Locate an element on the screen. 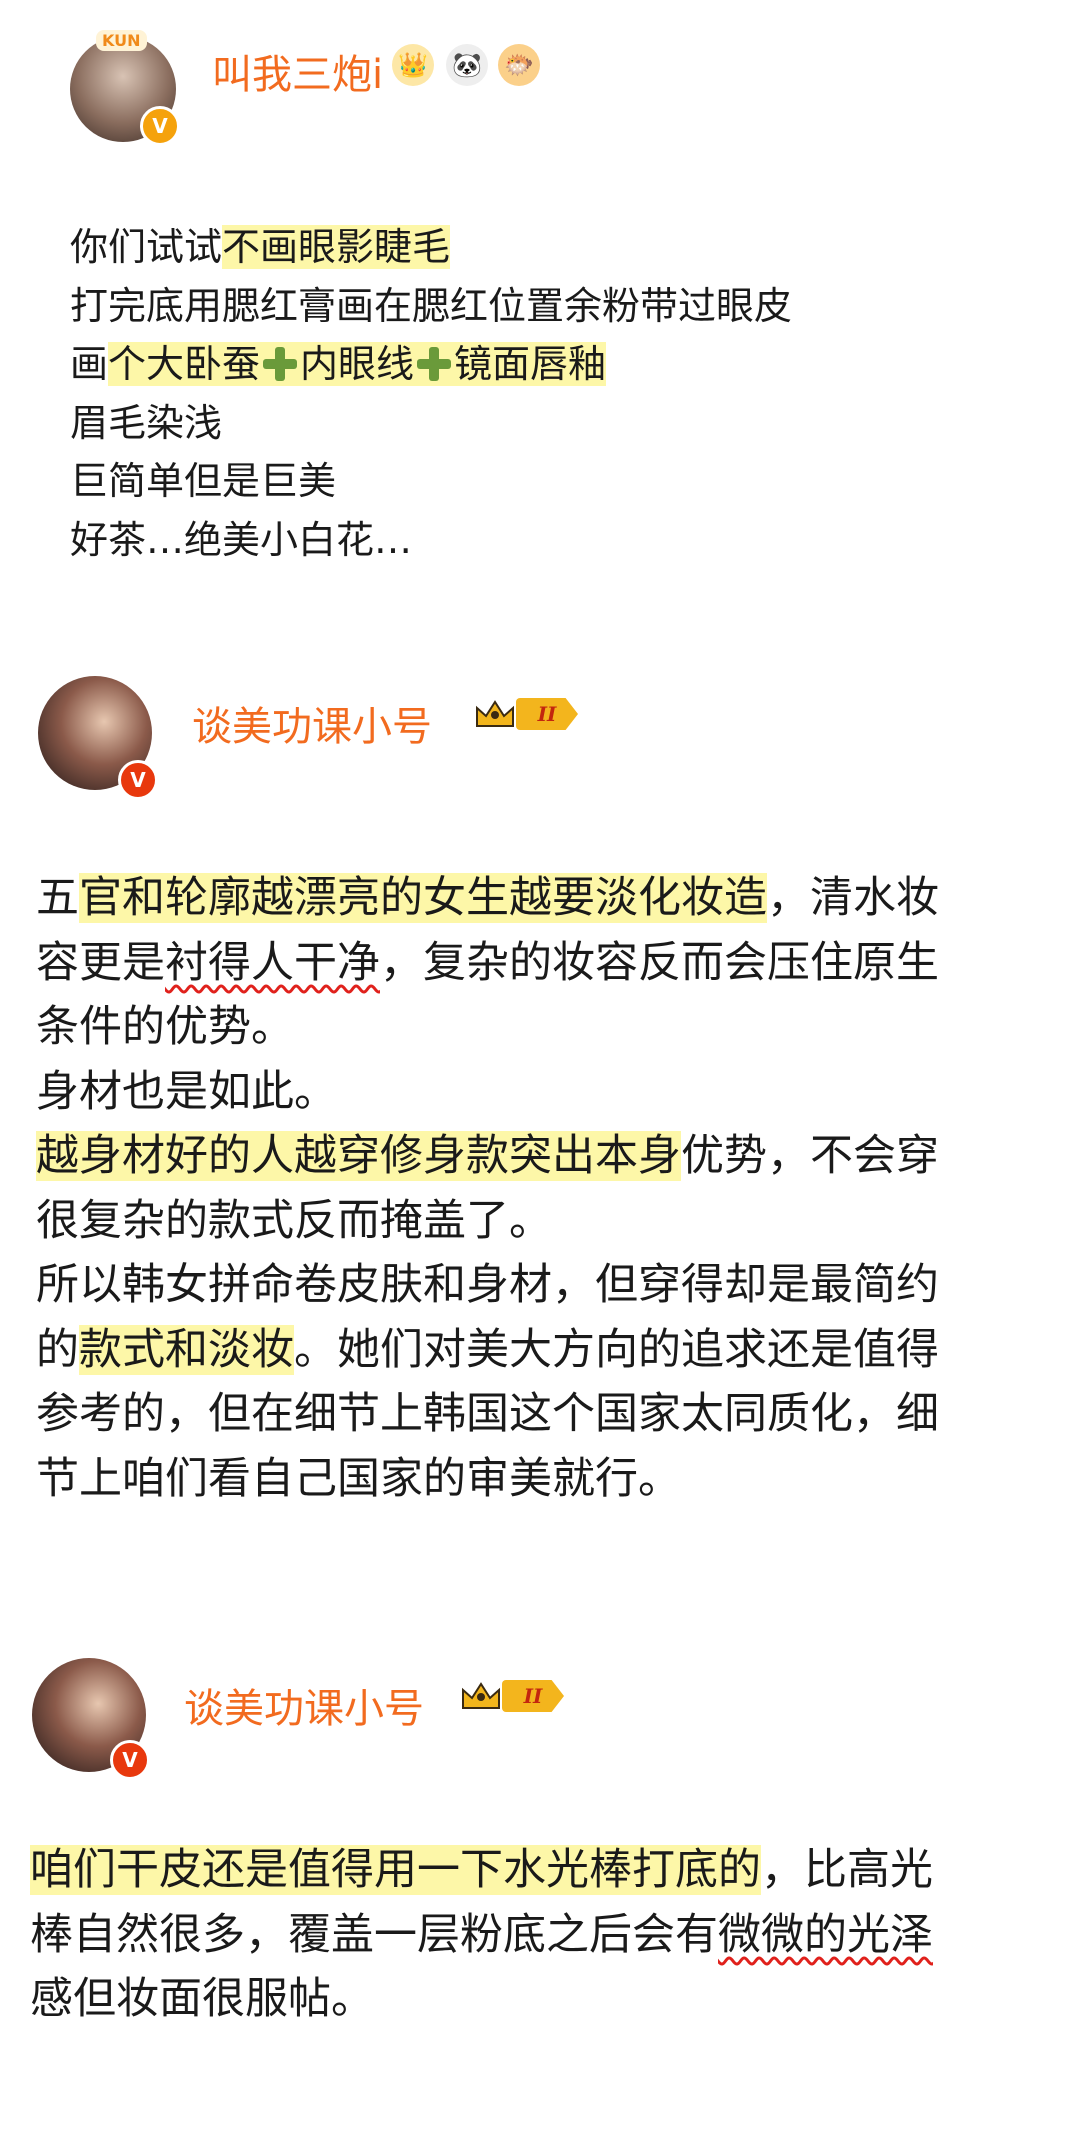 This screenshot has height=2136, width=1080. highlight: 不画眼影睫毛 is located at coordinates (336, 247).